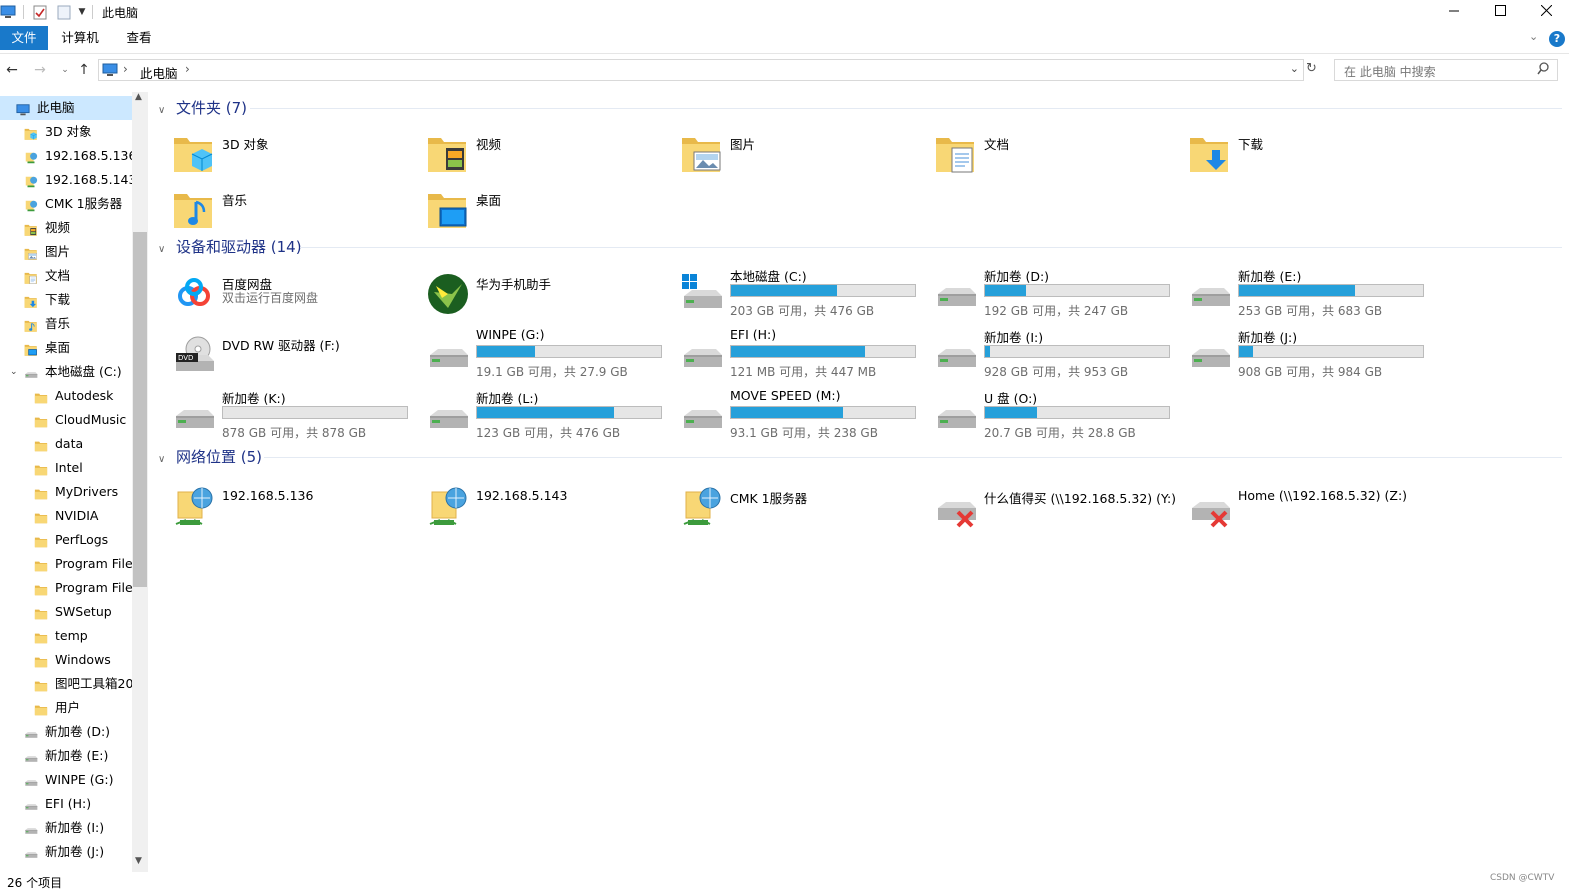 The image size is (1569, 891). I want to click on address-bar: › 此电脑 › ⌄, so click(701, 70).